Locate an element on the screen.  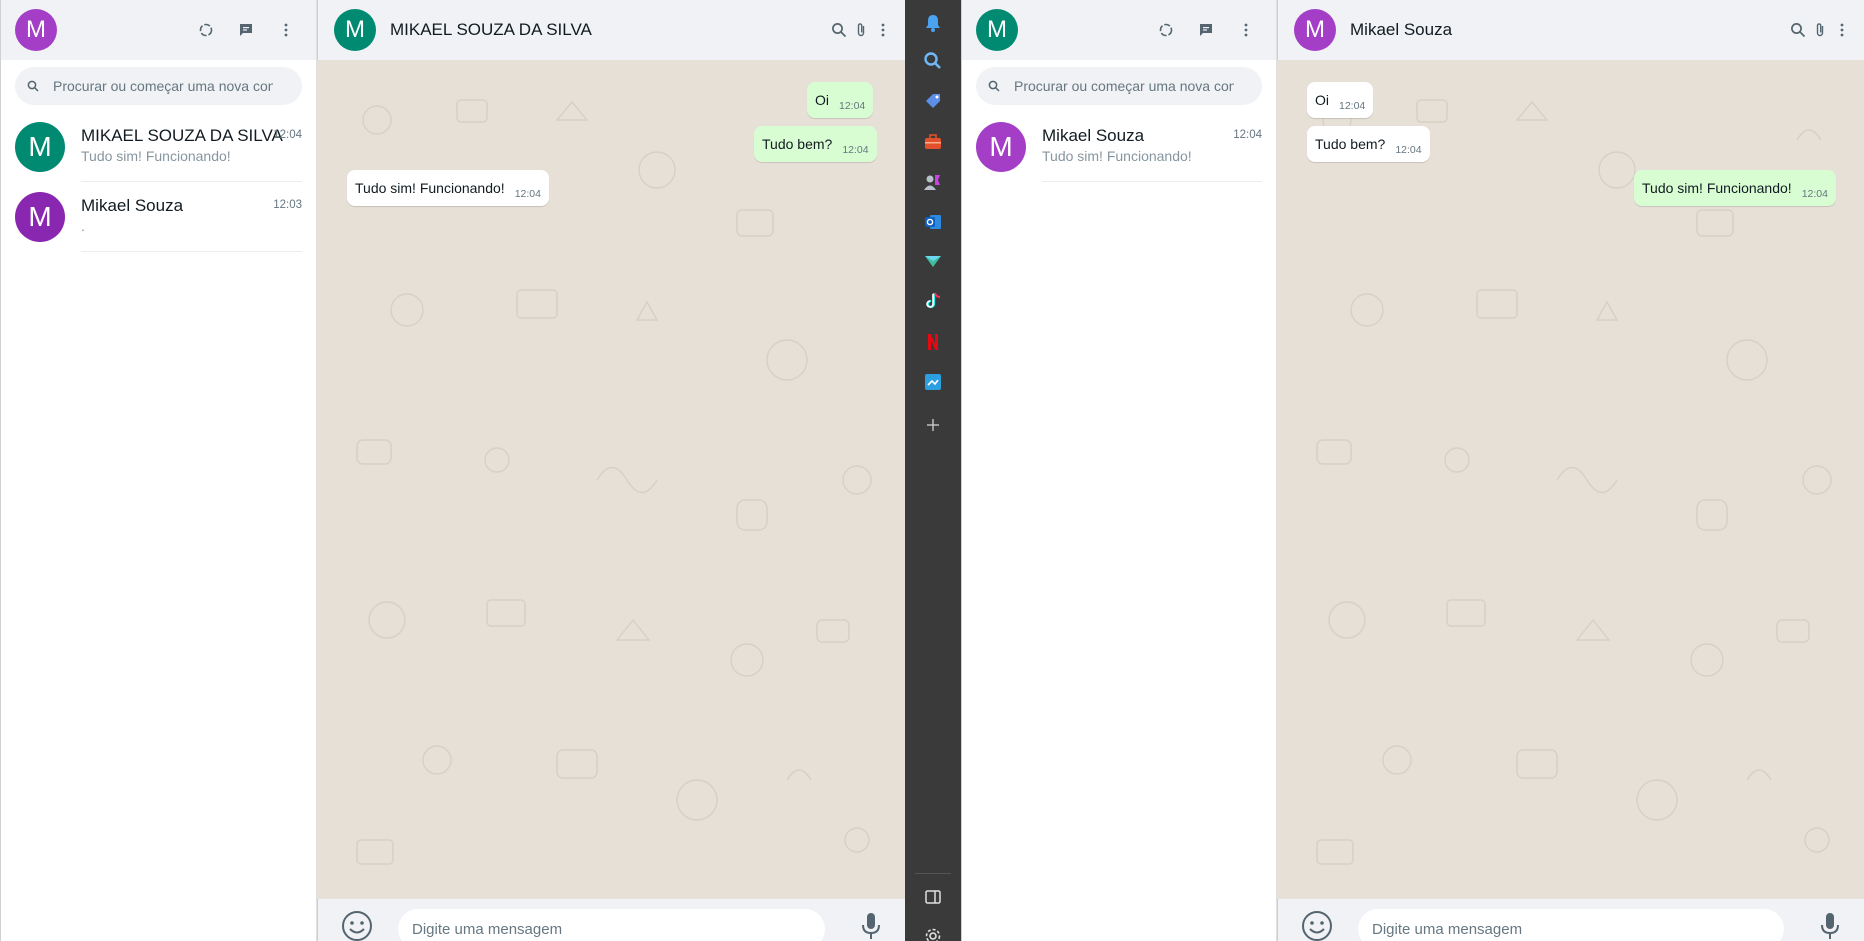
screenshot-icon is located at coordinates (933, 382).